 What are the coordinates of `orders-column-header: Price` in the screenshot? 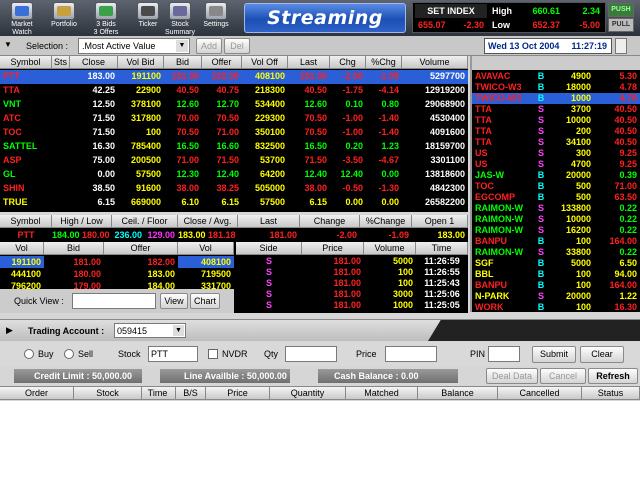 It's located at (238, 393).